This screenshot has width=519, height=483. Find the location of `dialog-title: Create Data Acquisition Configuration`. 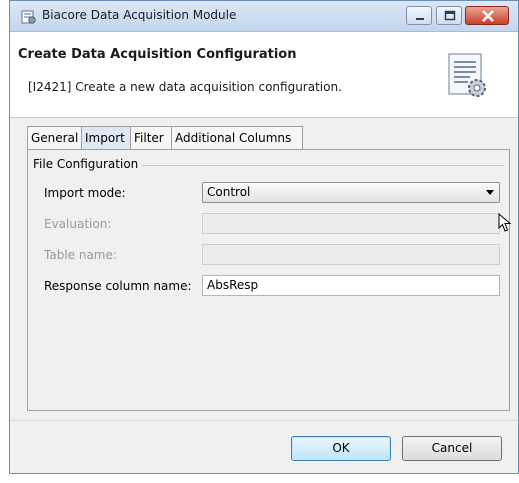

dialog-title: Create Data Acquisition Configuration is located at coordinates (157, 54).